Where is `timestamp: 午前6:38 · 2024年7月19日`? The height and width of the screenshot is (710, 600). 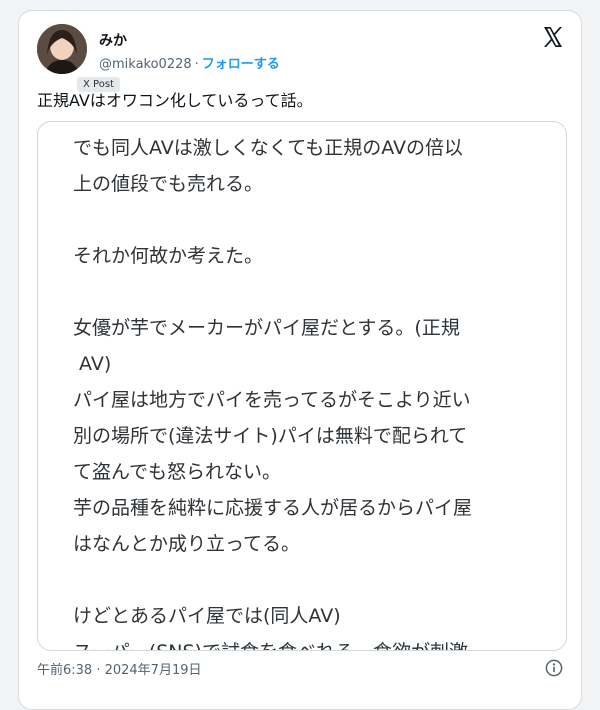
timestamp: 午前6:38 · 2024年7月19日 is located at coordinates (119, 668).